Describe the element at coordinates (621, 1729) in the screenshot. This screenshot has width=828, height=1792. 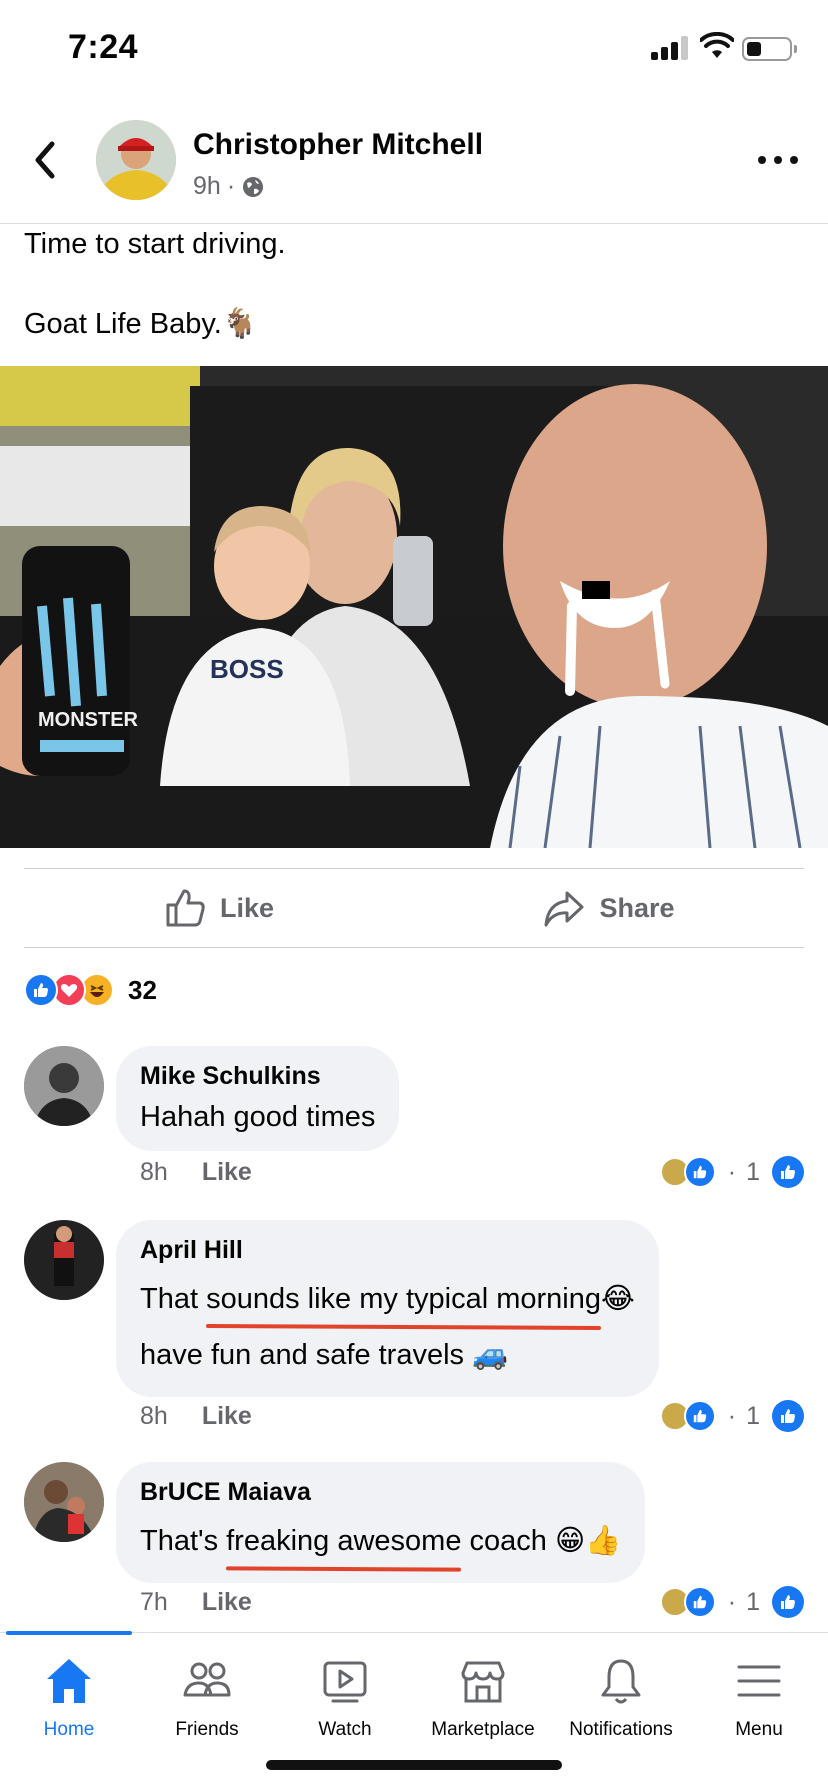
I see `tab-label: Notifications` at that location.